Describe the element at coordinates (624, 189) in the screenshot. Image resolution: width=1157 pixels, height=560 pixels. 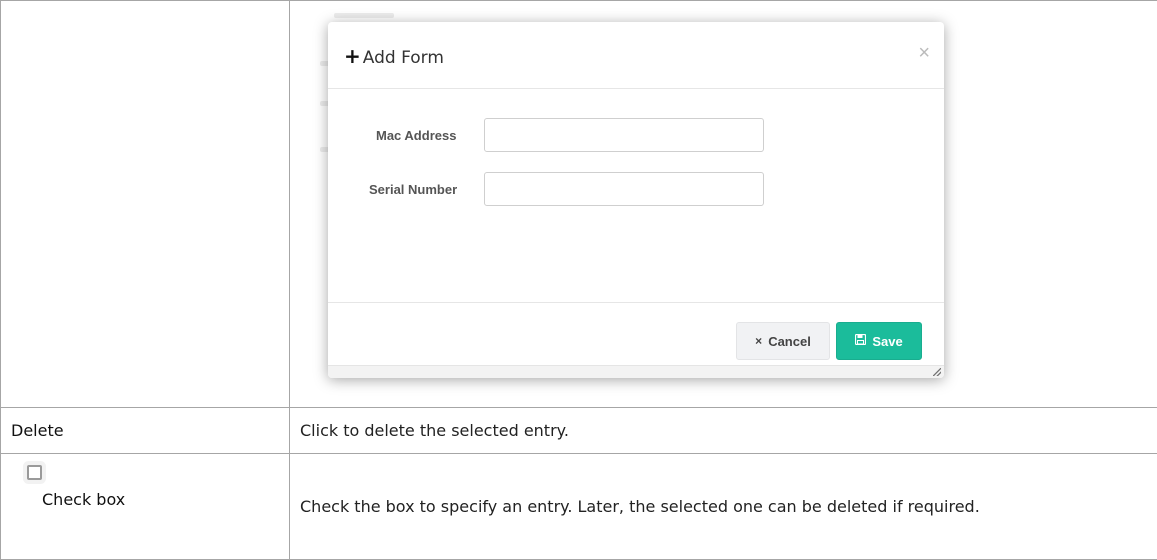
I see `serial-number-input` at that location.